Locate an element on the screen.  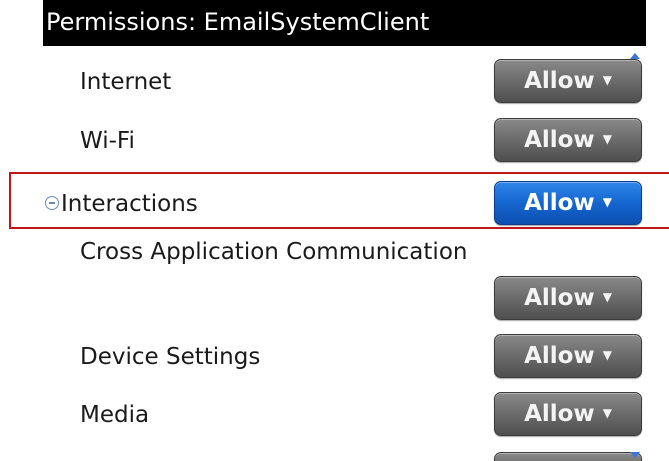
wifi-allow-dropdown: Allow ▼ is located at coordinates (568, 140).